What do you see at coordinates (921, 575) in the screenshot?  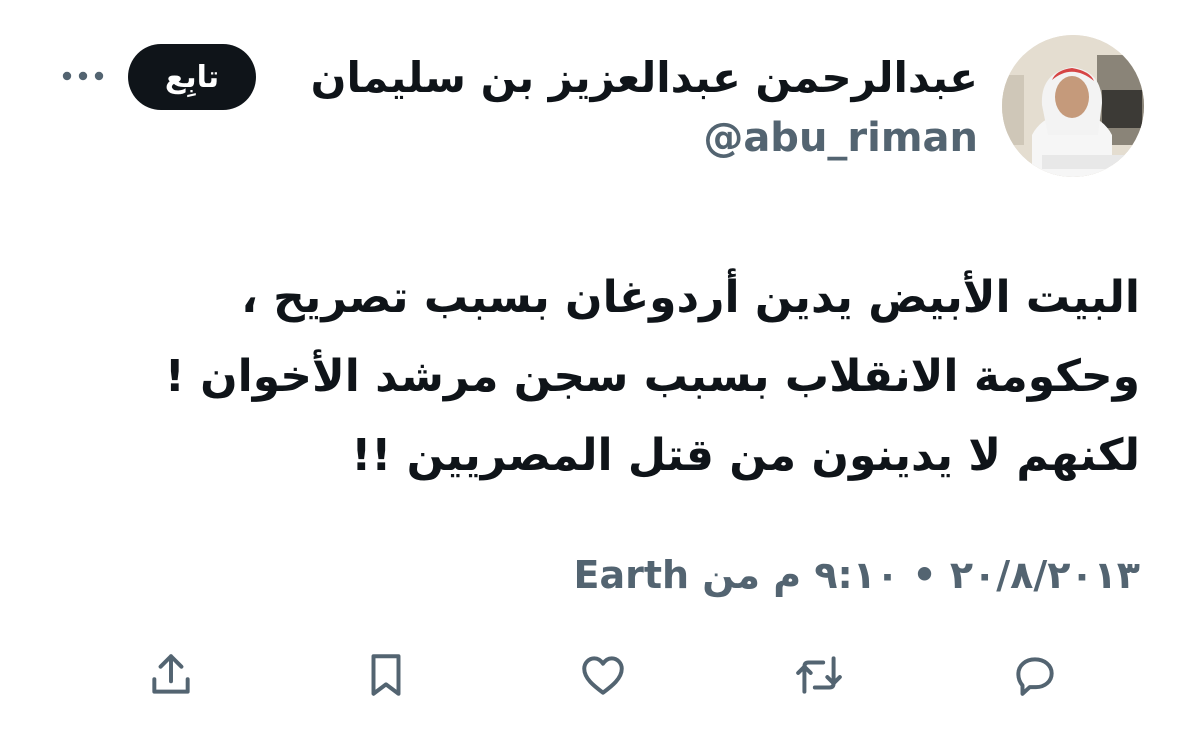 I see `tweet-timestamp: ٢٠/٨/٢٠١٣ • ٩:١٠ م من` at bounding box center [921, 575].